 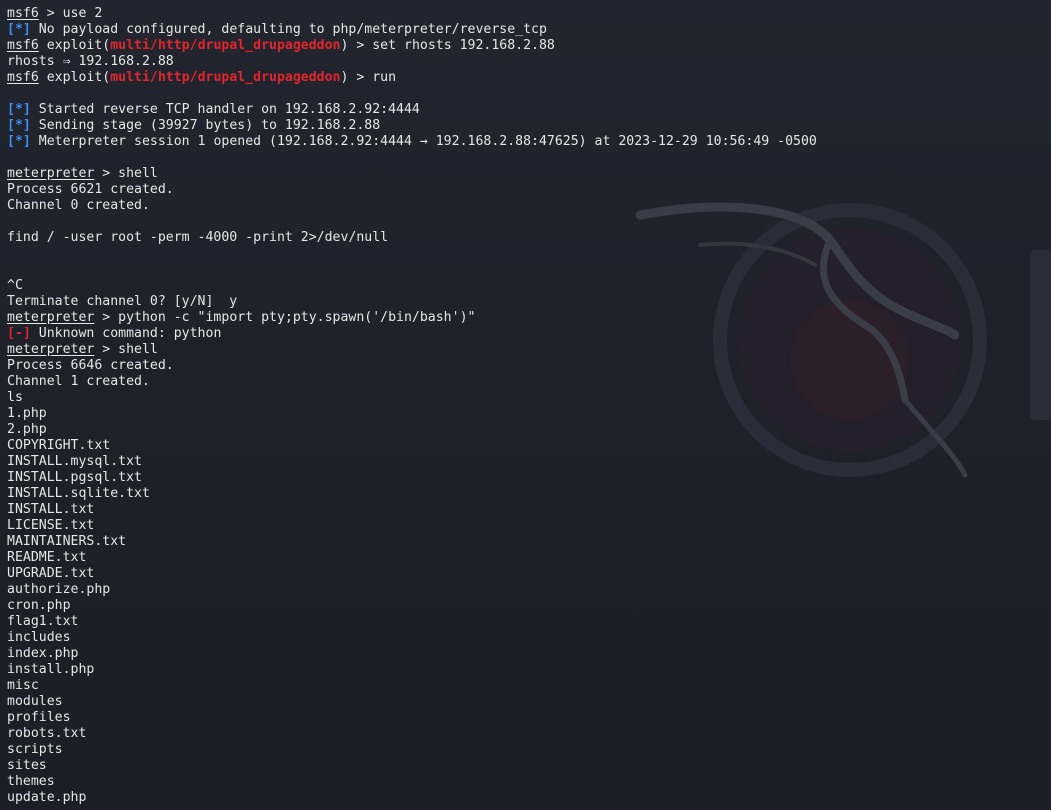 What do you see at coordinates (70, 13) in the screenshot?
I see `command-text: > use 2` at bounding box center [70, 13].